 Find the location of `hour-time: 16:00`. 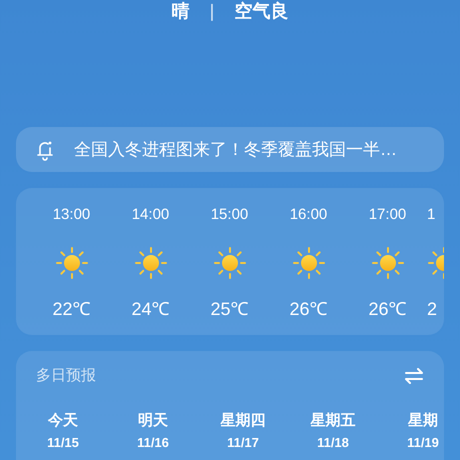

hour-time: 16:00 is located at coordinates (309, 214).